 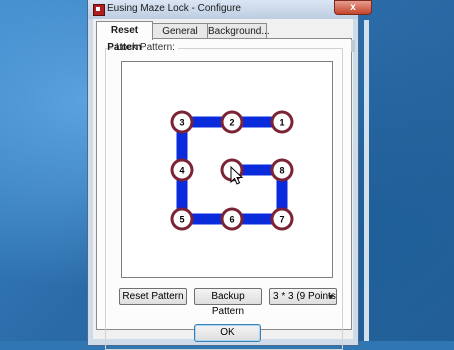 I want to click on pattern-node-label: 2, so click(x=231, y=123).